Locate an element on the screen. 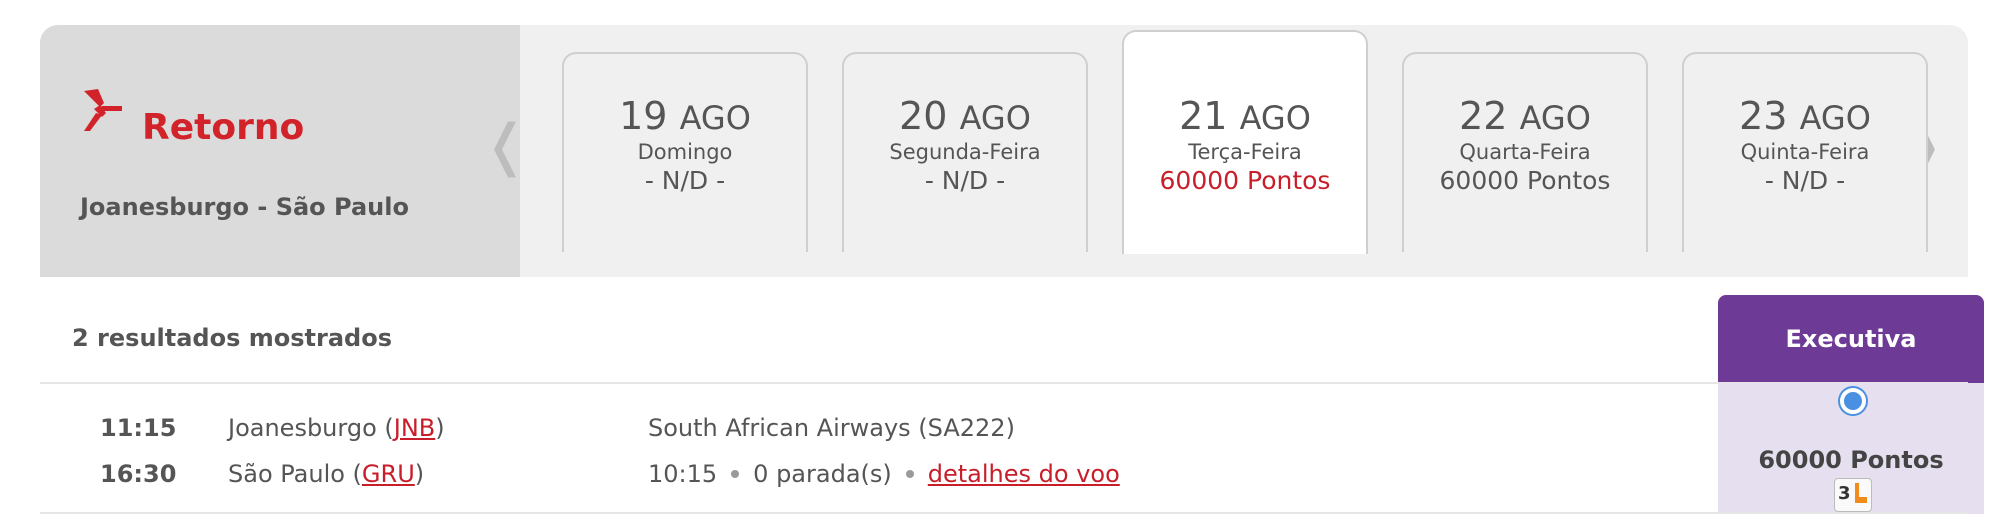 This screenshot has width=2010, height=514. tab-weekday: Quinta-Feira is located at coordinates (1805, 152).